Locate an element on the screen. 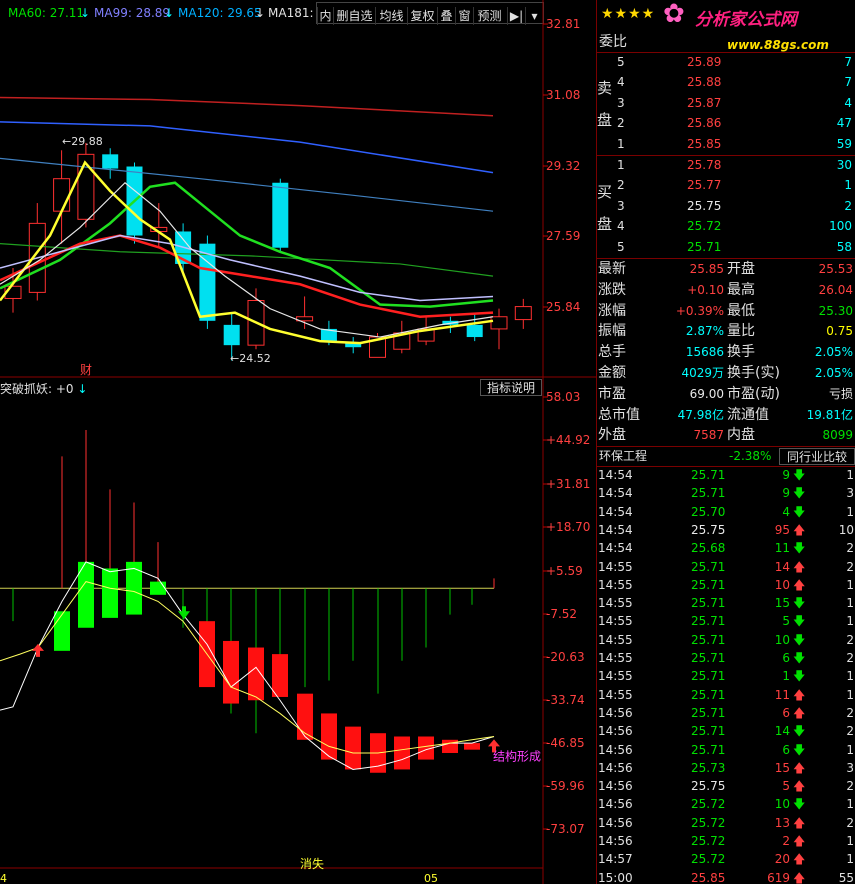 The height and width of the screenshot is (884, 855). buy-price: 25.72 is located at coordinates (704, 226).